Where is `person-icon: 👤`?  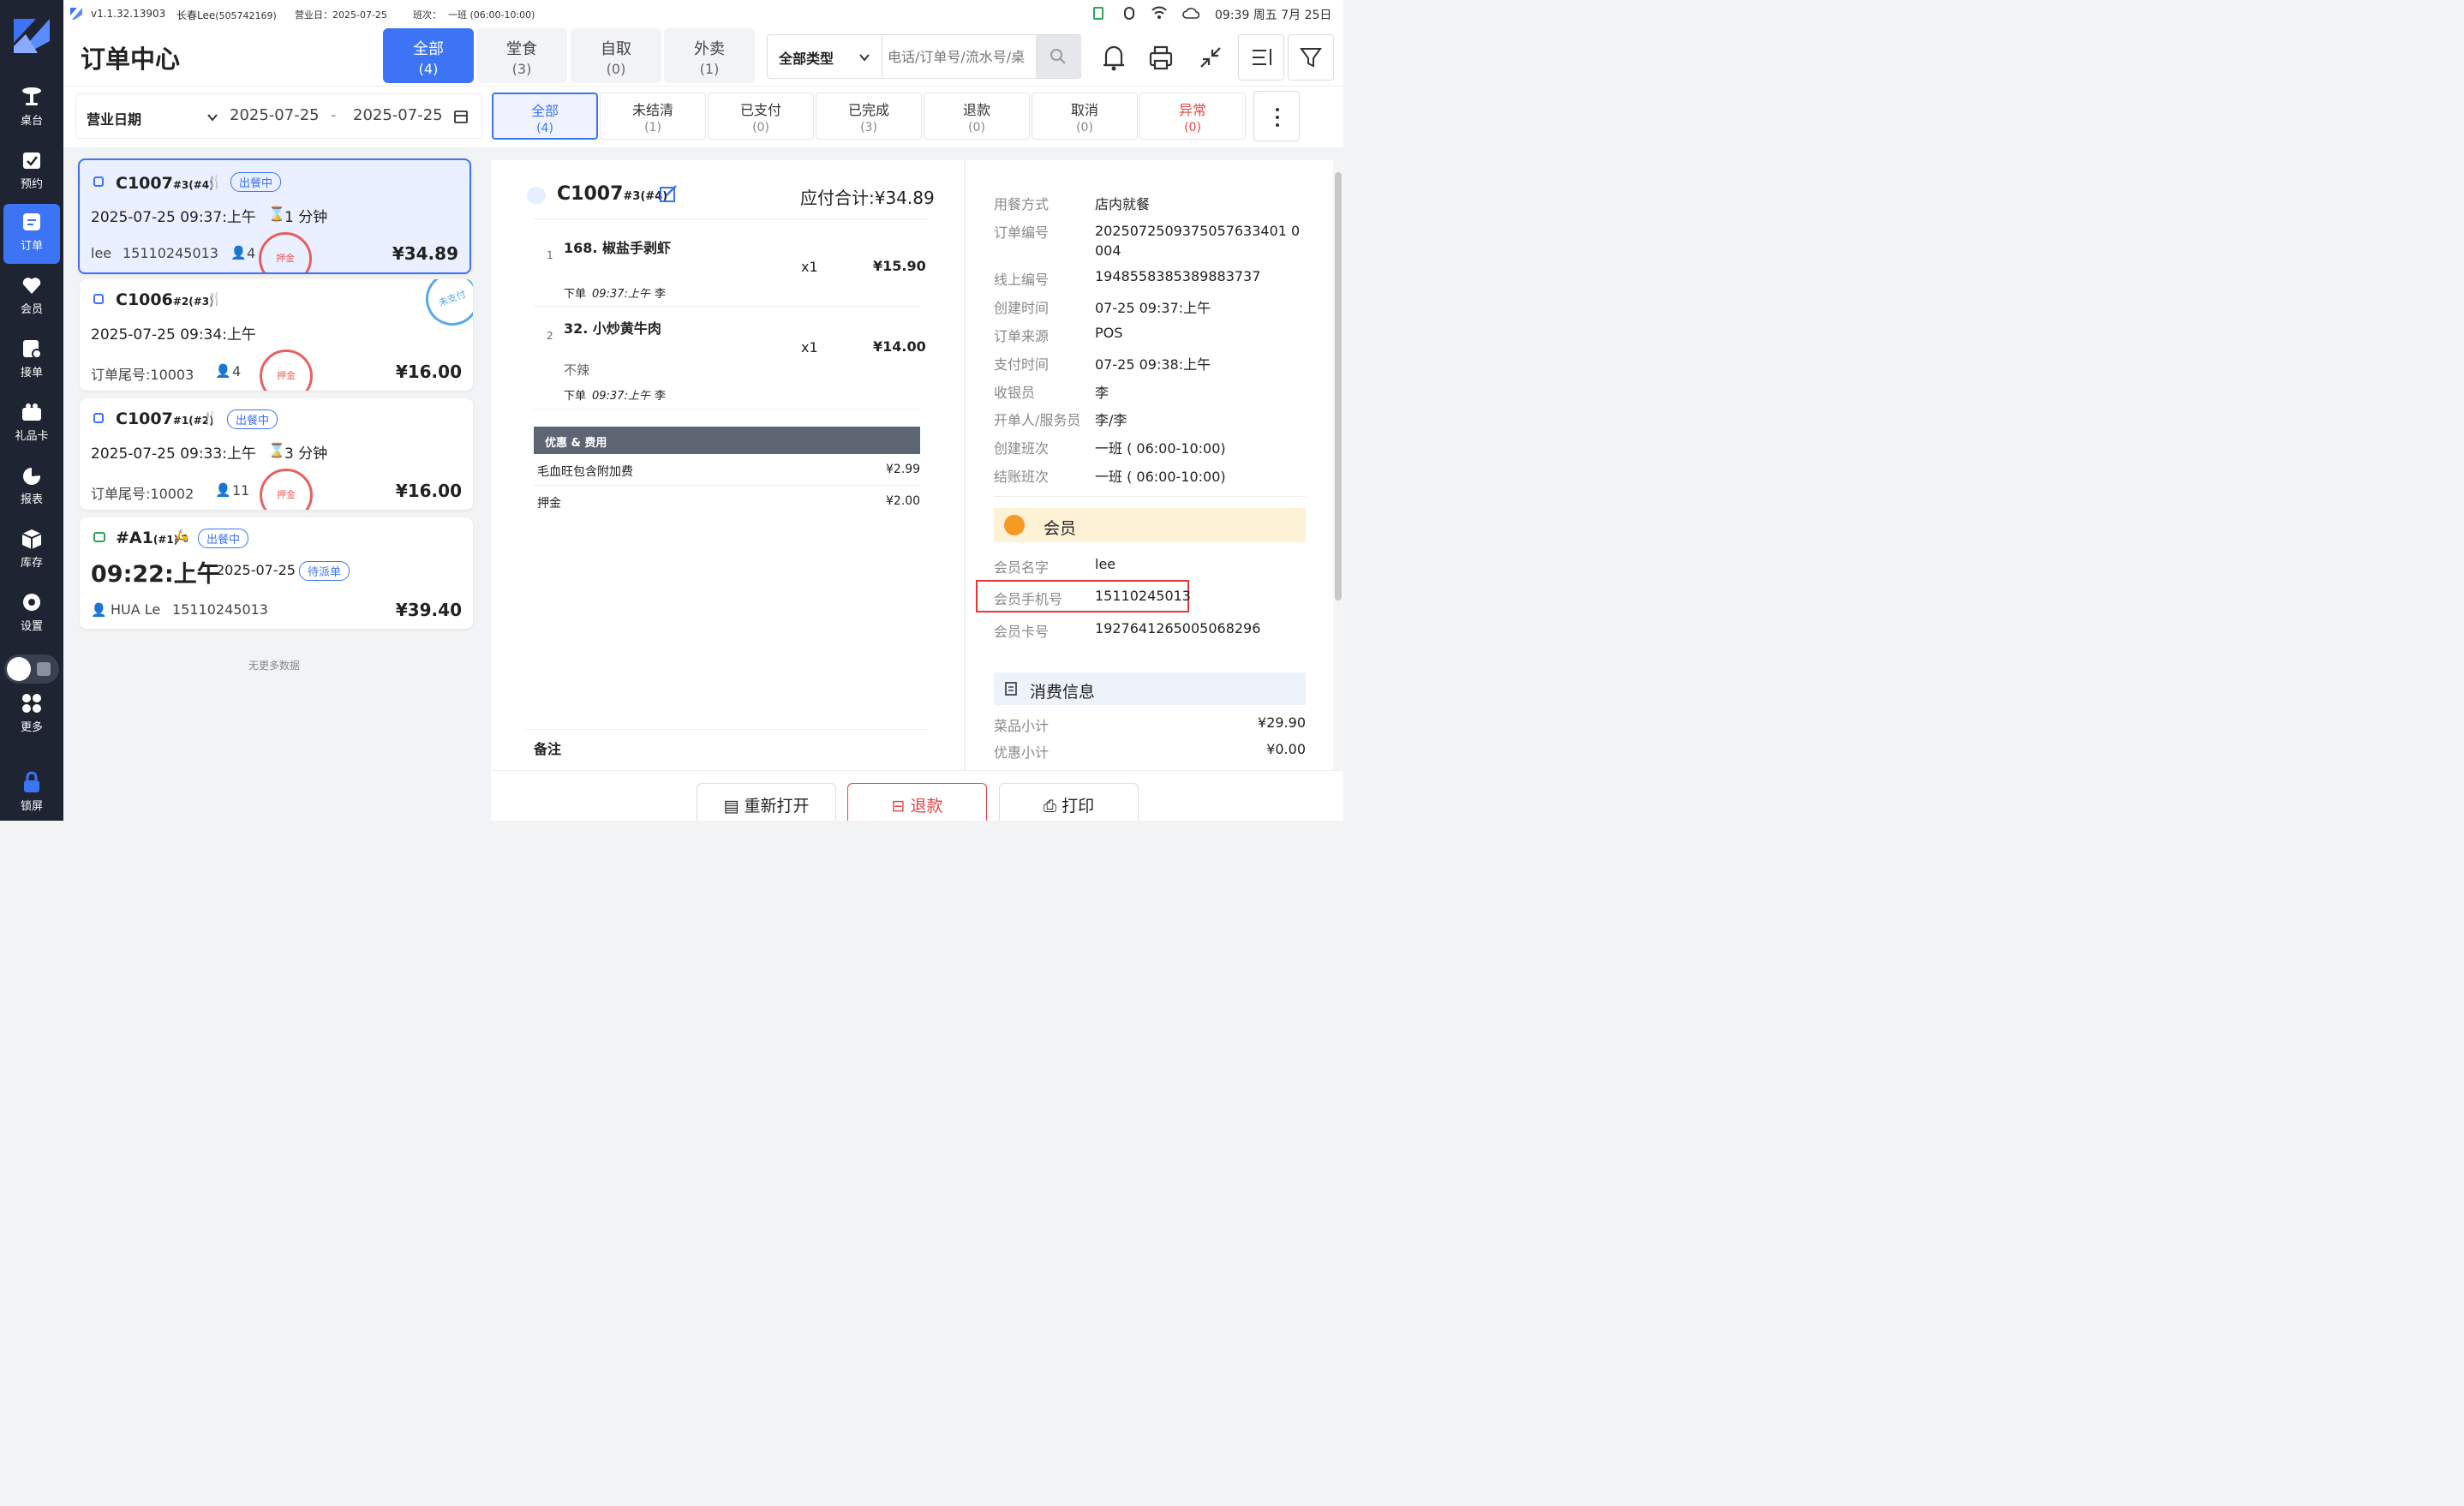
person-icon: 👤 is located at coordinates (99, 610).